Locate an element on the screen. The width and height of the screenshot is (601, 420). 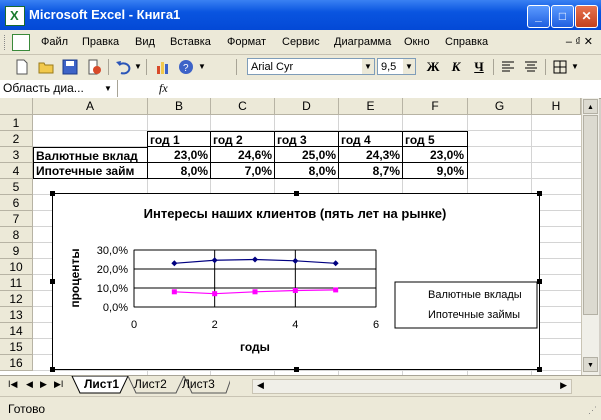
last-sheet-icon: ▶I is located at coordinates (58, 384).